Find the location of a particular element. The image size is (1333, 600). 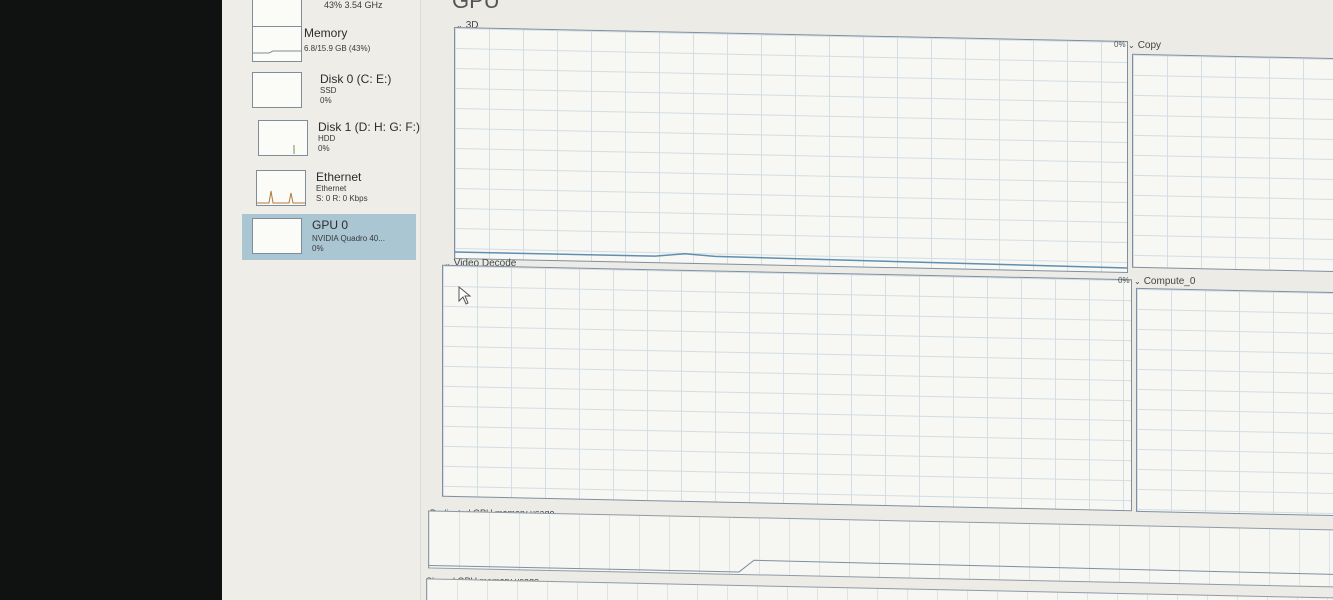

sidebar-item-sub1: 6.8/15.9 GB (43%) is located at coordinates (337, 48).